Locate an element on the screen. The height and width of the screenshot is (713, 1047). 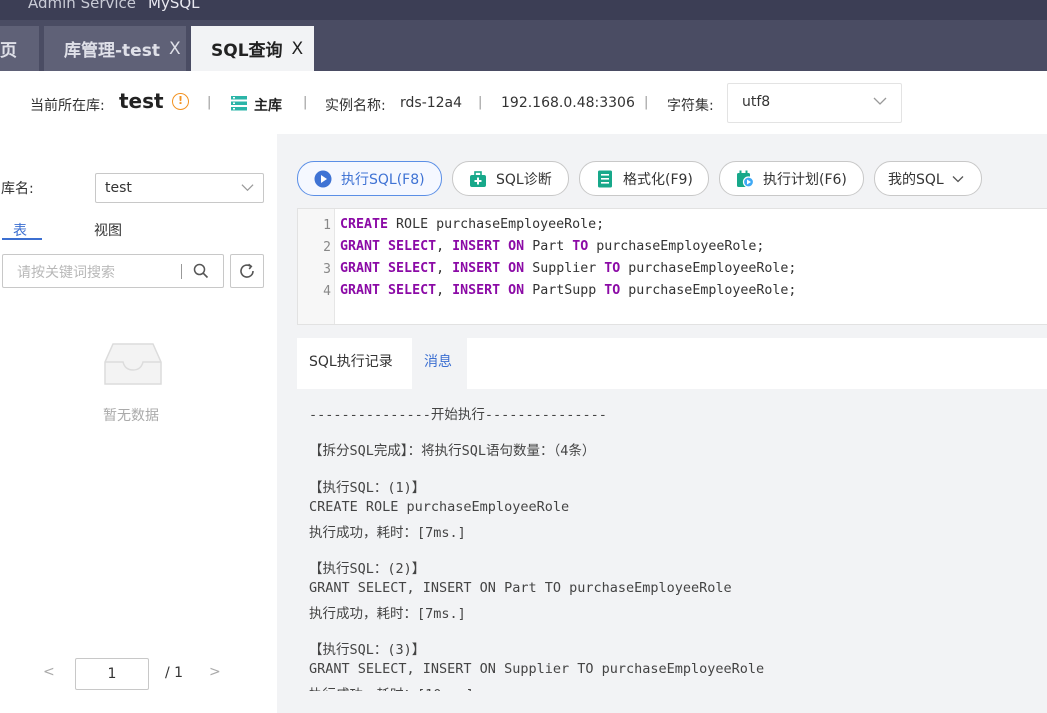
active-tab-indicator is located at coordinates (22, 239).